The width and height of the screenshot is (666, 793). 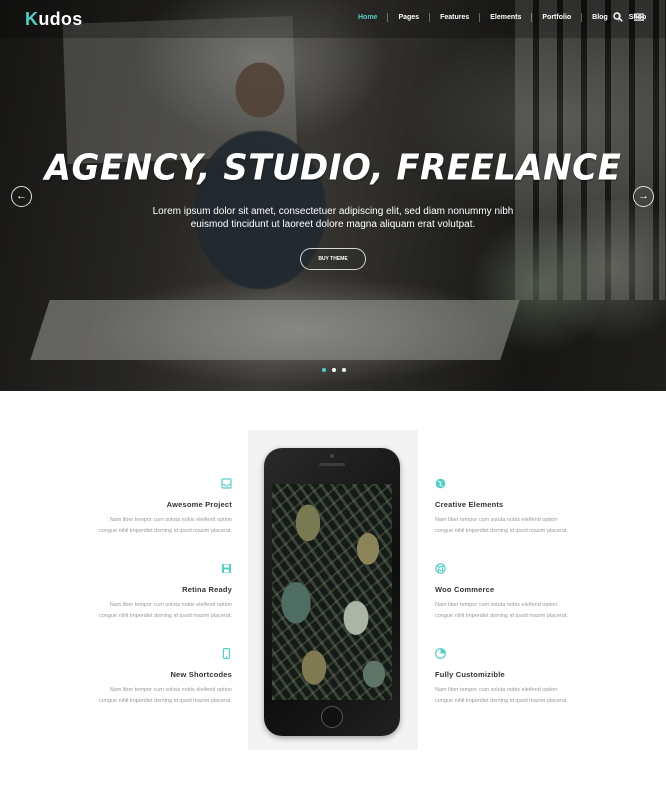 I want to click on logo-text: udos, so click(x=60, y=19).